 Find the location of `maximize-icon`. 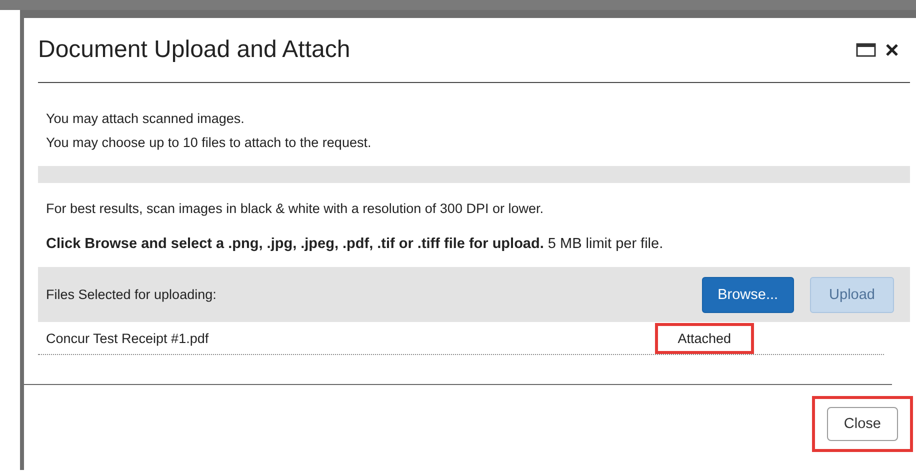

maximize-icon is located at coordinates (866, 50).